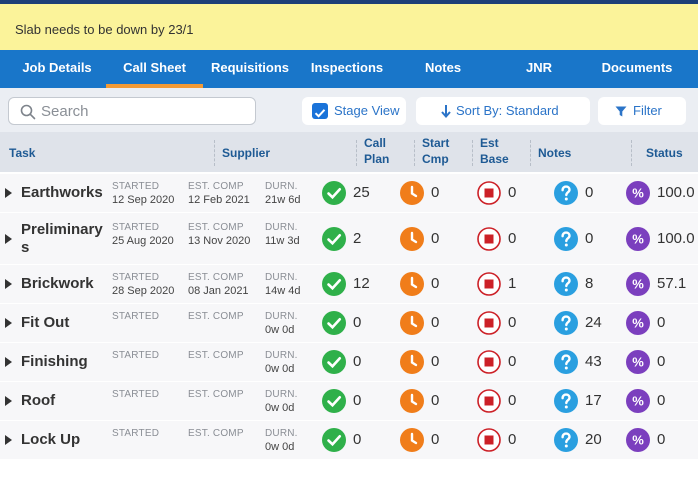  Describe the element at coordinates (554, 153) in the screenshot. I see `column-notes: Notes` at that location.